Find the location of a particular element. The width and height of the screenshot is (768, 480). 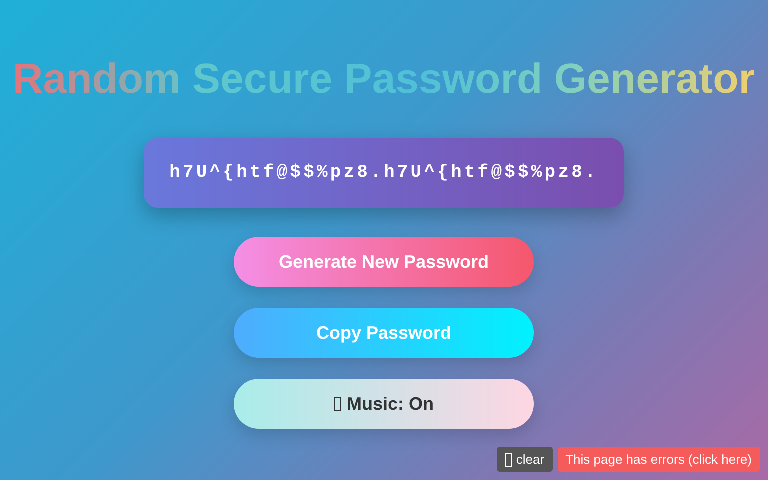

copy-button: Copy Password is located at coordinates (384, 333).